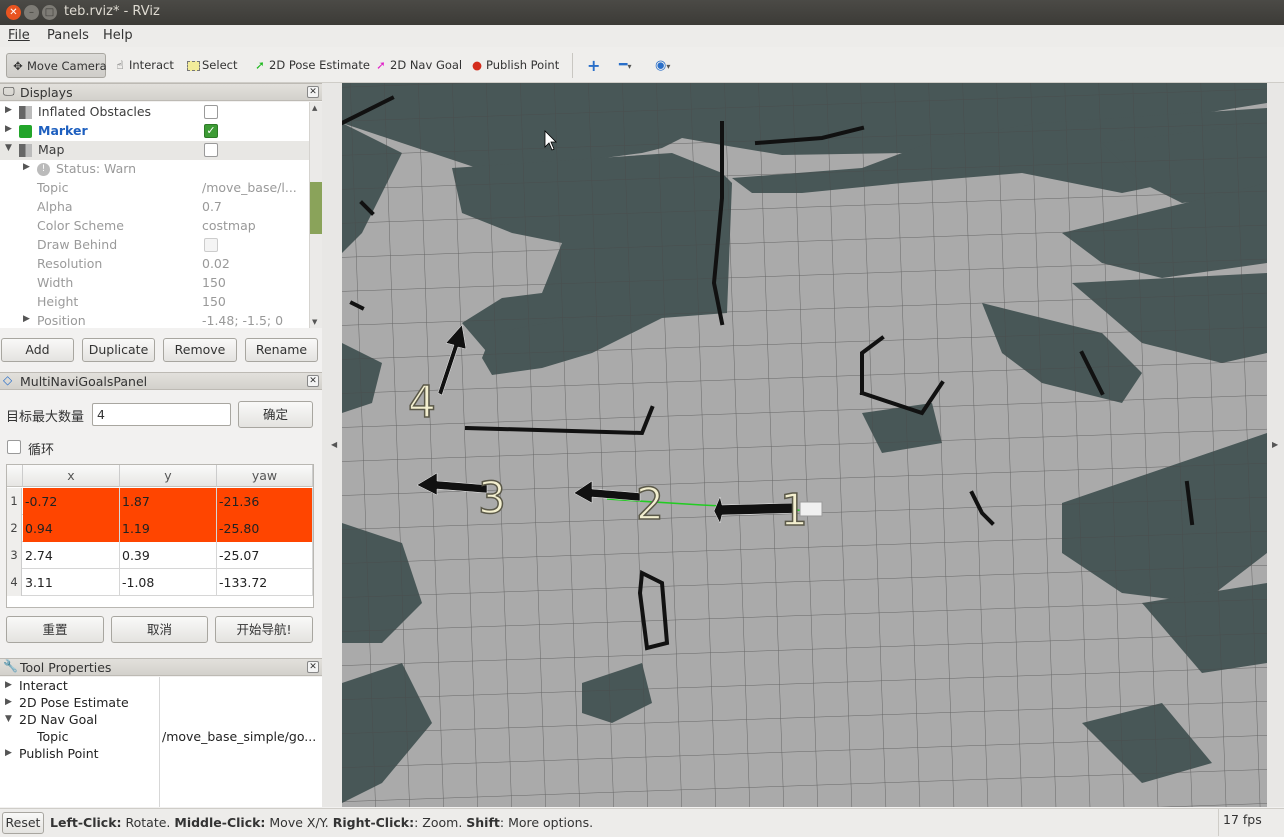 The height and width of the screenshot is (837, 1284). I want to click on pose-estimate-button: ➚ 2D Pose Estimate, so click(311, 65).